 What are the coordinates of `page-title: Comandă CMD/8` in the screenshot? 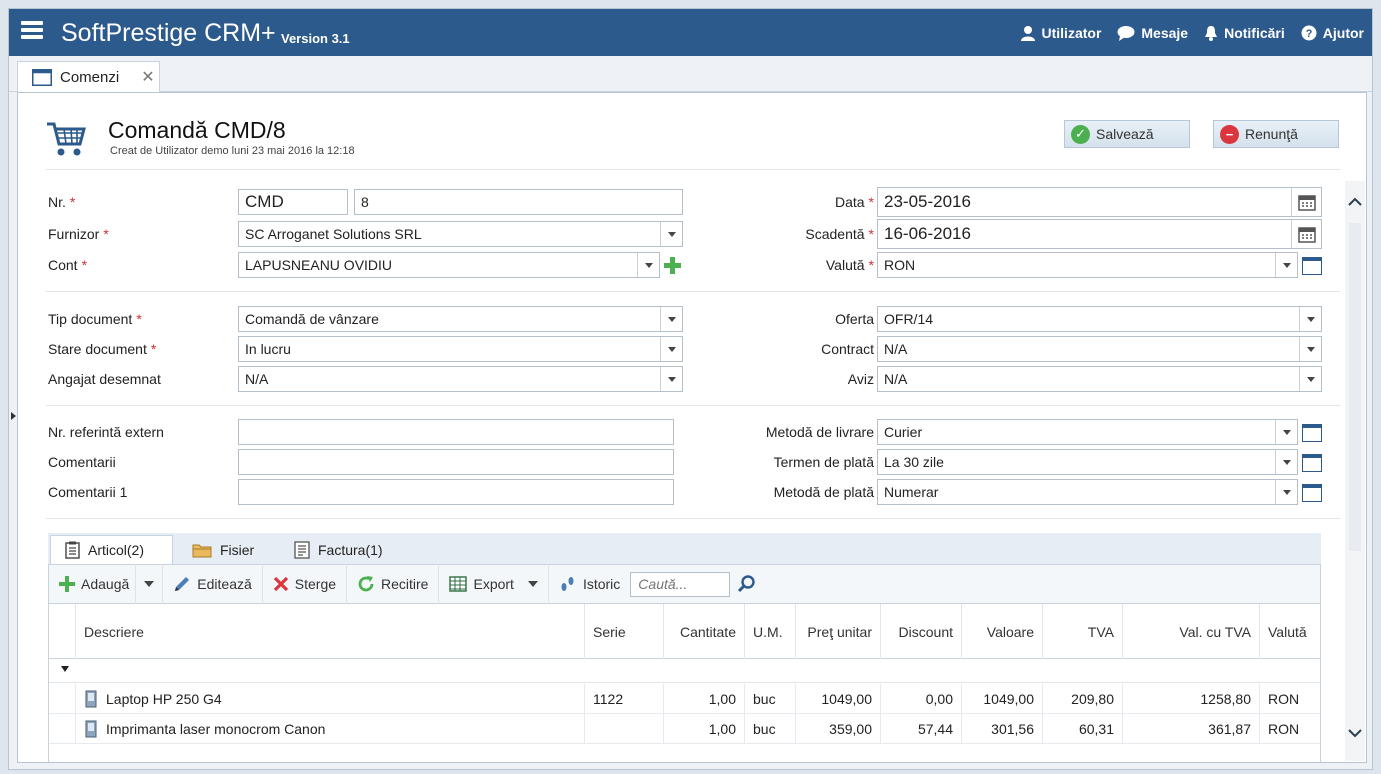 It's located at (197, 130).